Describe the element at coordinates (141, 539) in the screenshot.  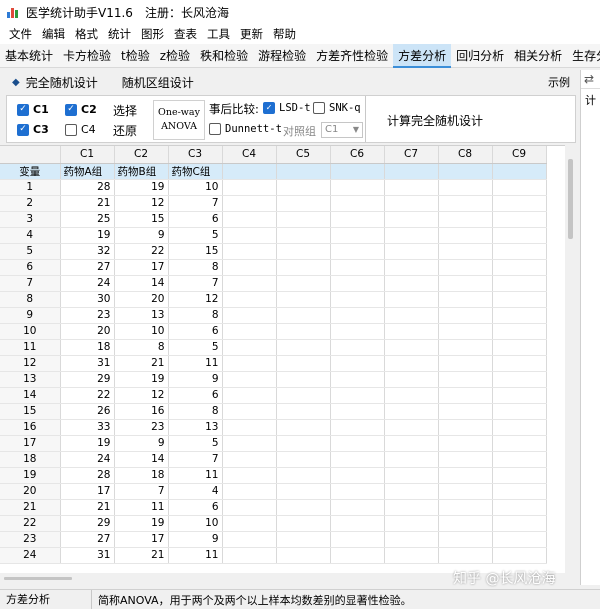
I see `data-cell: 17` at that location.